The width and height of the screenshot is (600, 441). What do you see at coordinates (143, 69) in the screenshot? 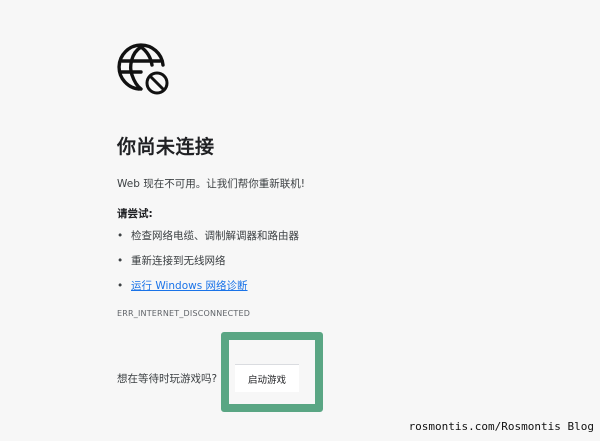
I see `globe-blocked-icon` at bounding box center [143, 69].